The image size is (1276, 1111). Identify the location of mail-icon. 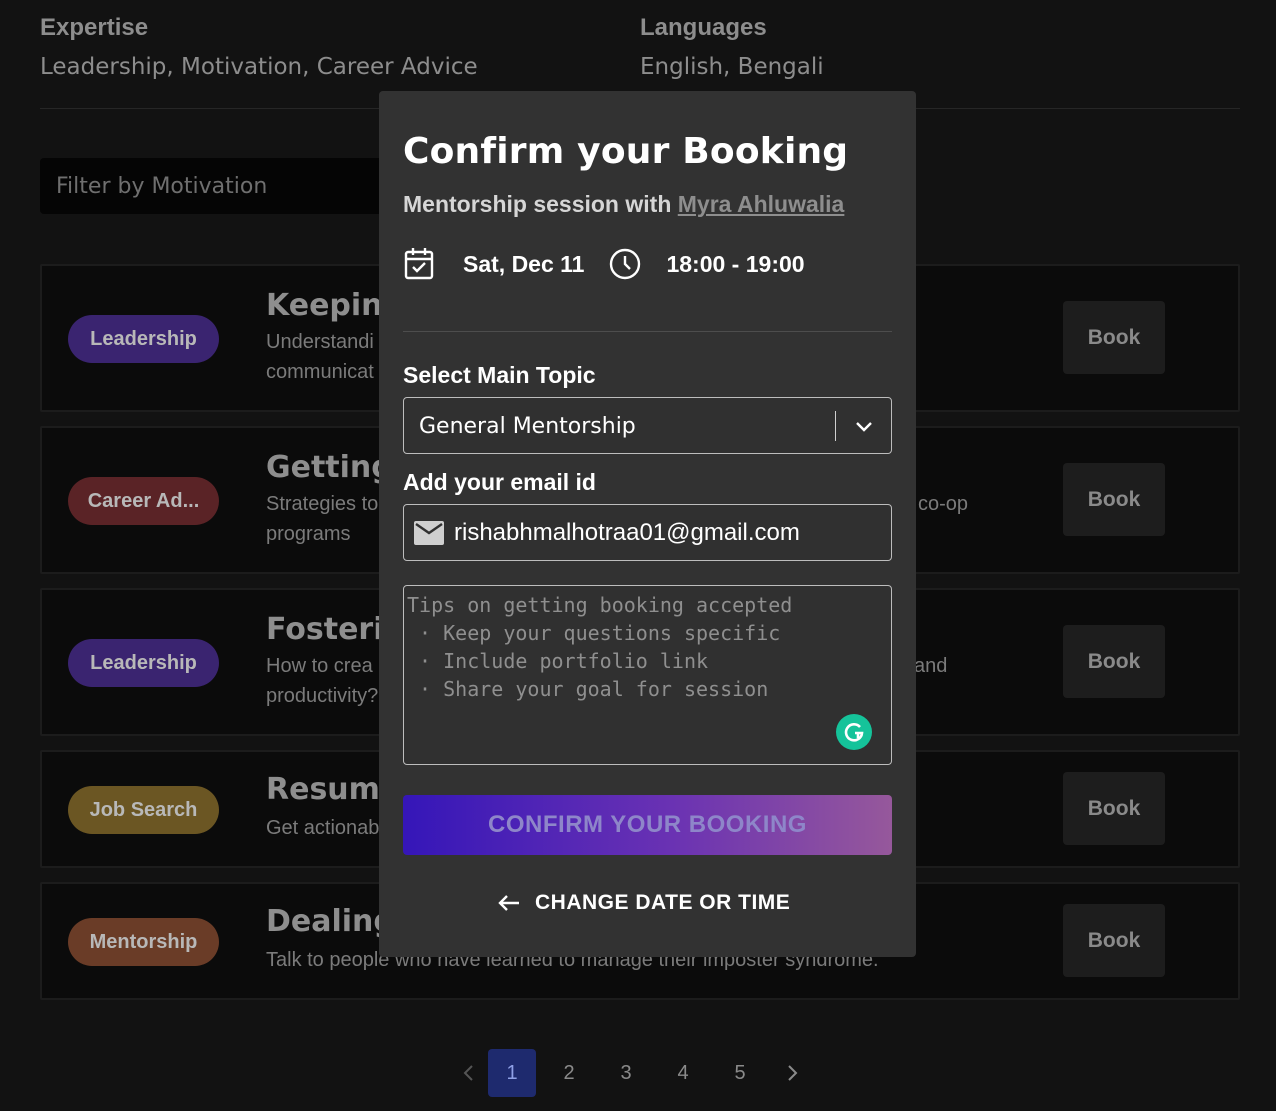
(429, 535).